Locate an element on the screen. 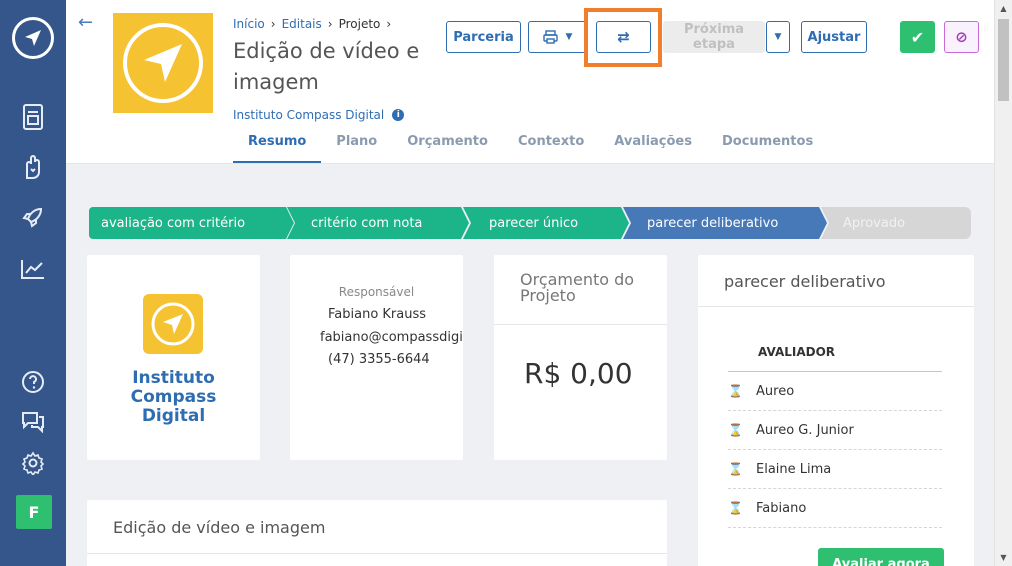 This screenshot has width=1012, height=566. evaluator-name: Elaine Lima is located at coordinates (794, 469).